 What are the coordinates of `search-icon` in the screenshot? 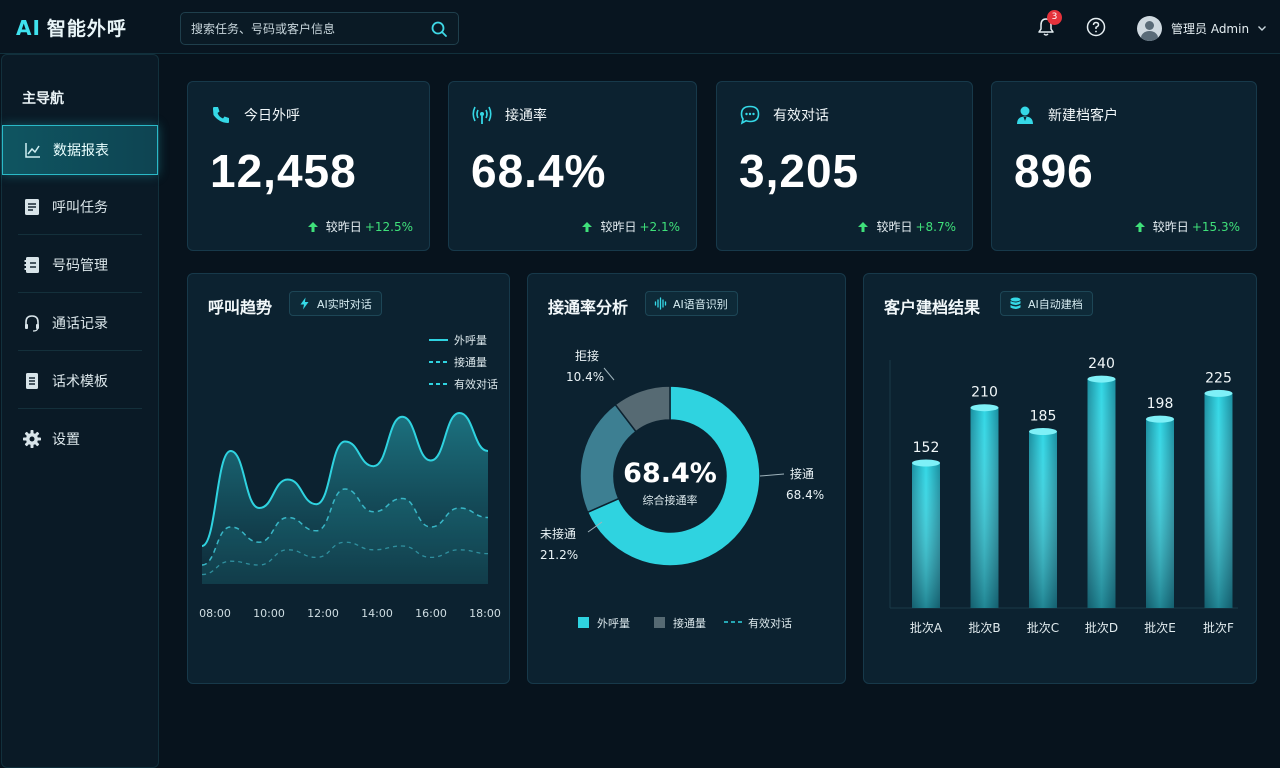 It's located at (439, 29).